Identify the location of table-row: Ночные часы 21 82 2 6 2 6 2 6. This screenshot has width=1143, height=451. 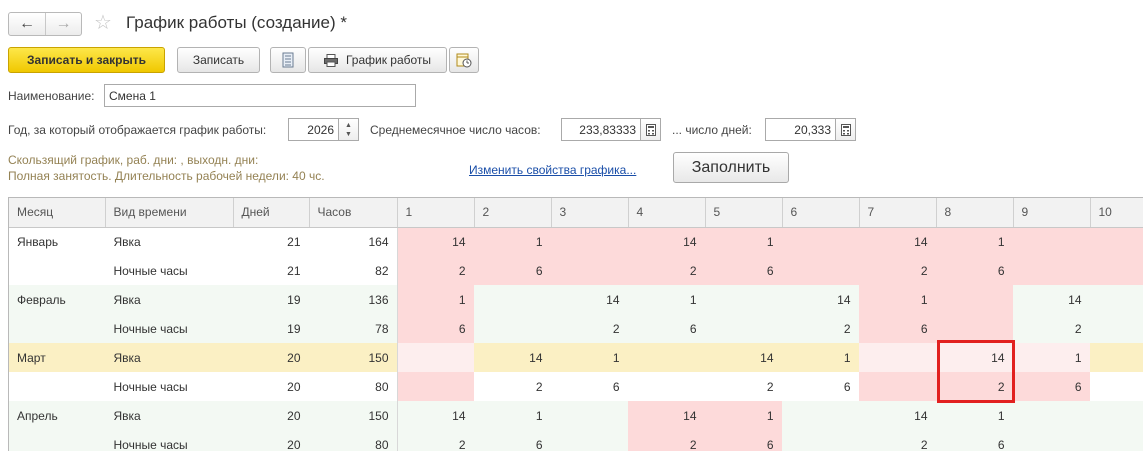
(576, 270).